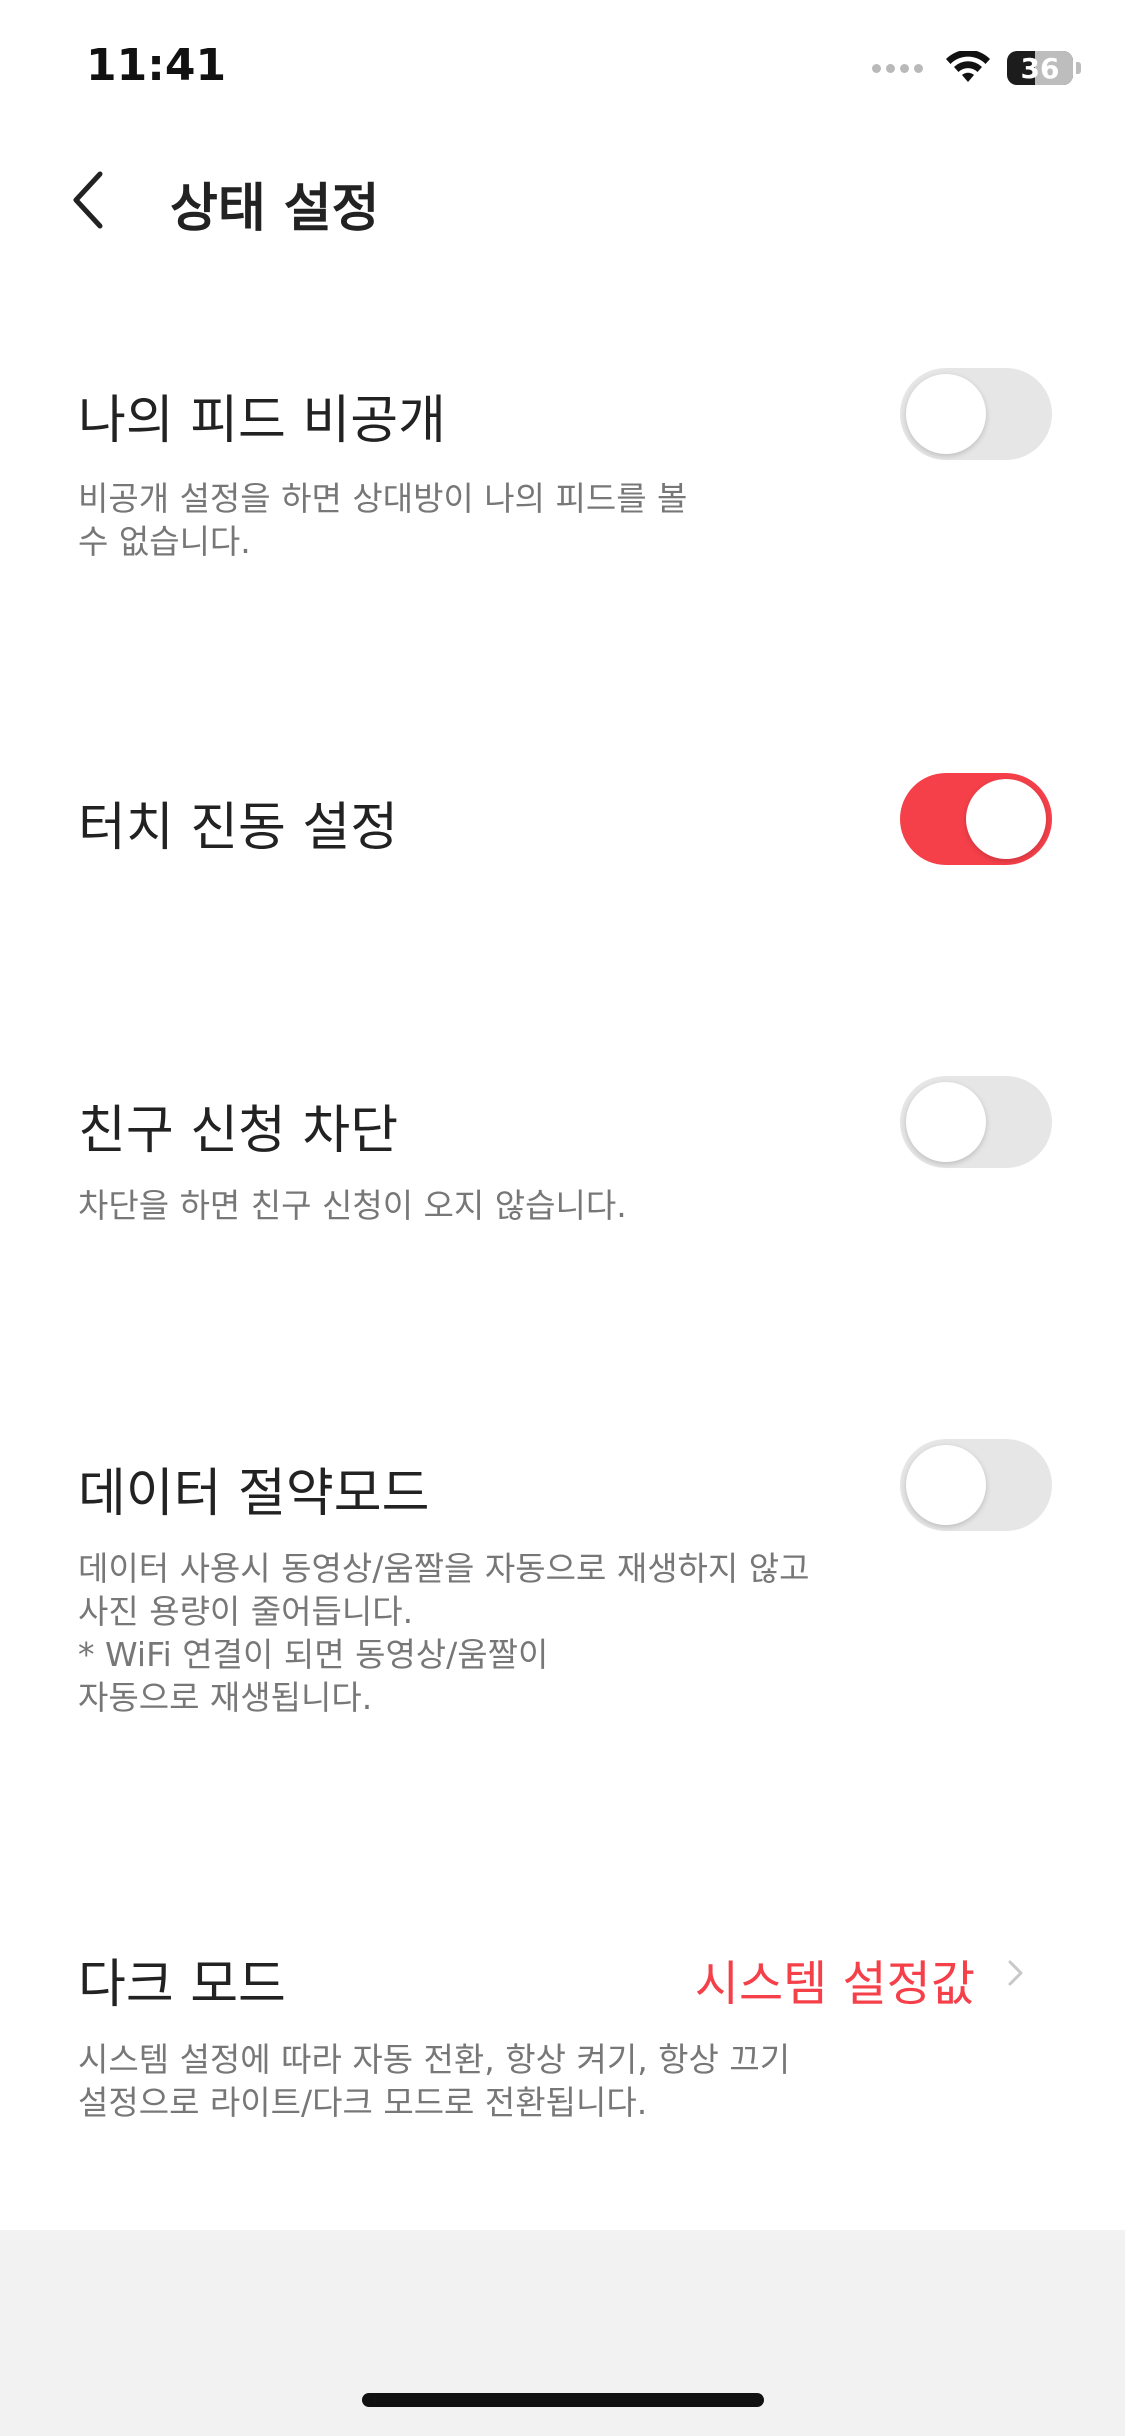 This screenshot has height=2436, width=1125. I want to click on private-feed-toggle, so click(976, 414).